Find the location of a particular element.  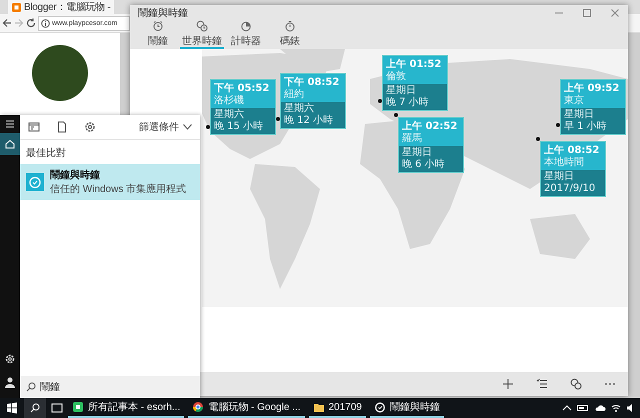

add-icon is located at coordinates (508, 384).